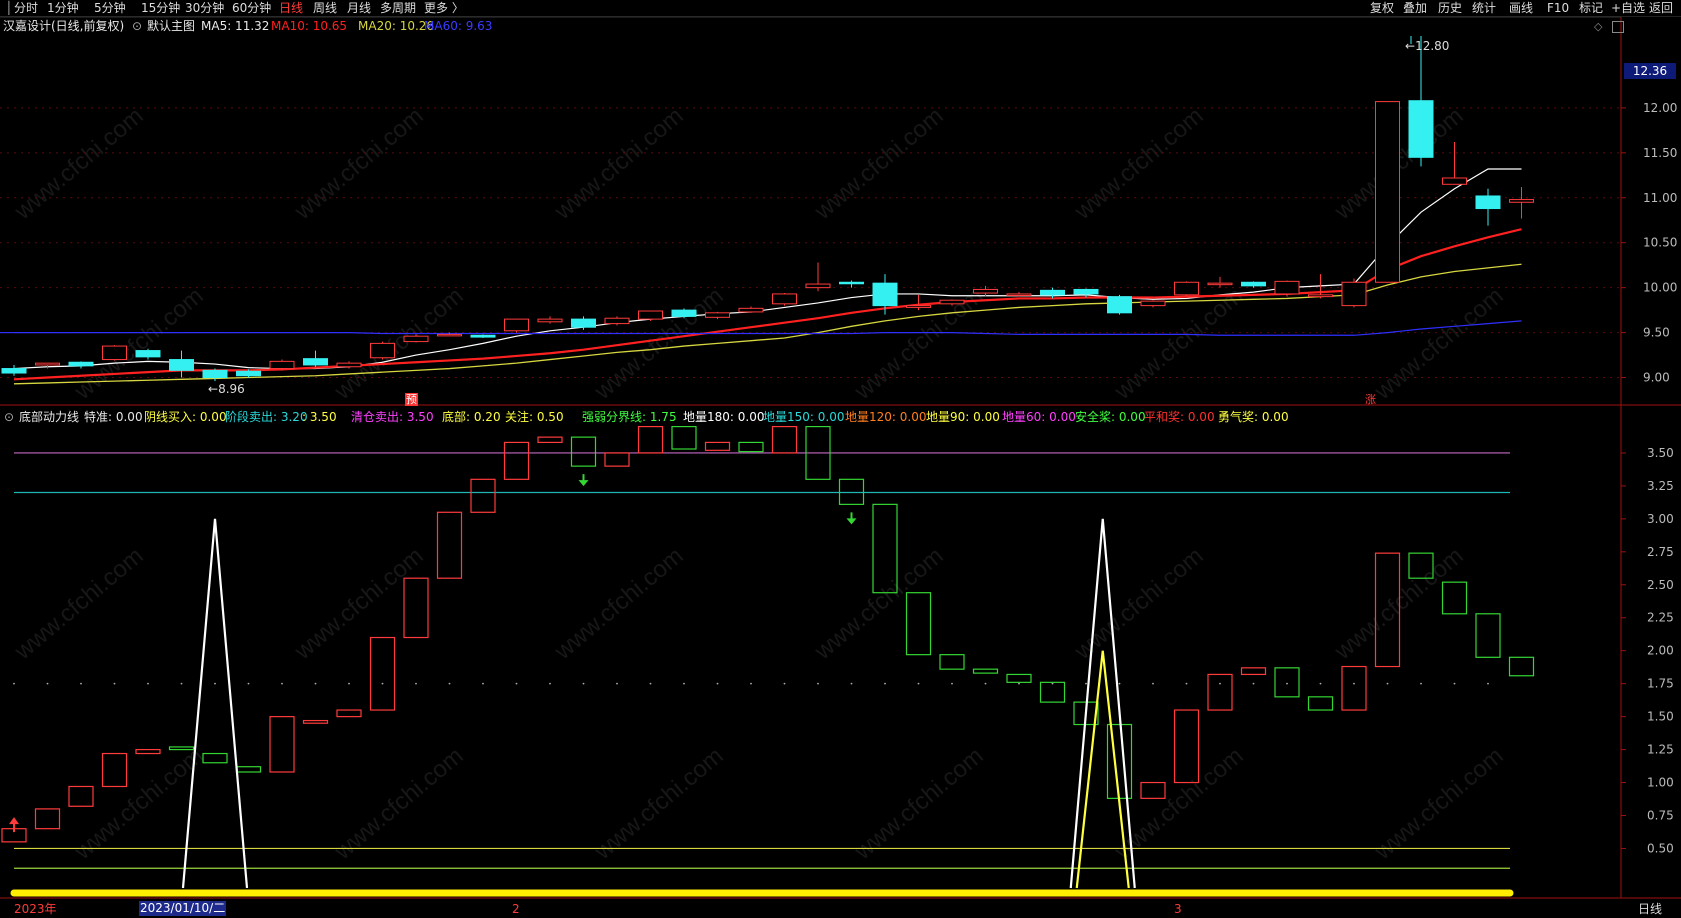 This screenshot has width=1681, height=918. I want to click on y-tick-label: 3.50, so click(1660, 453).